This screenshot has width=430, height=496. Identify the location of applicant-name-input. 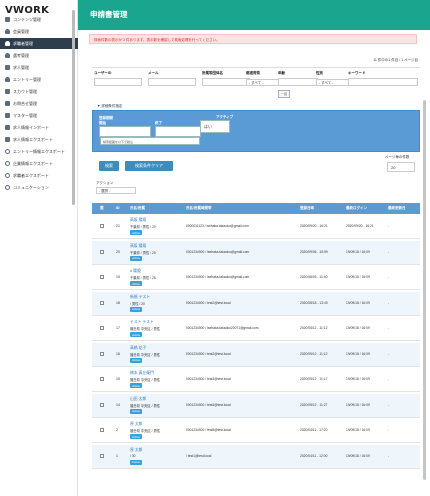
(226, 82).